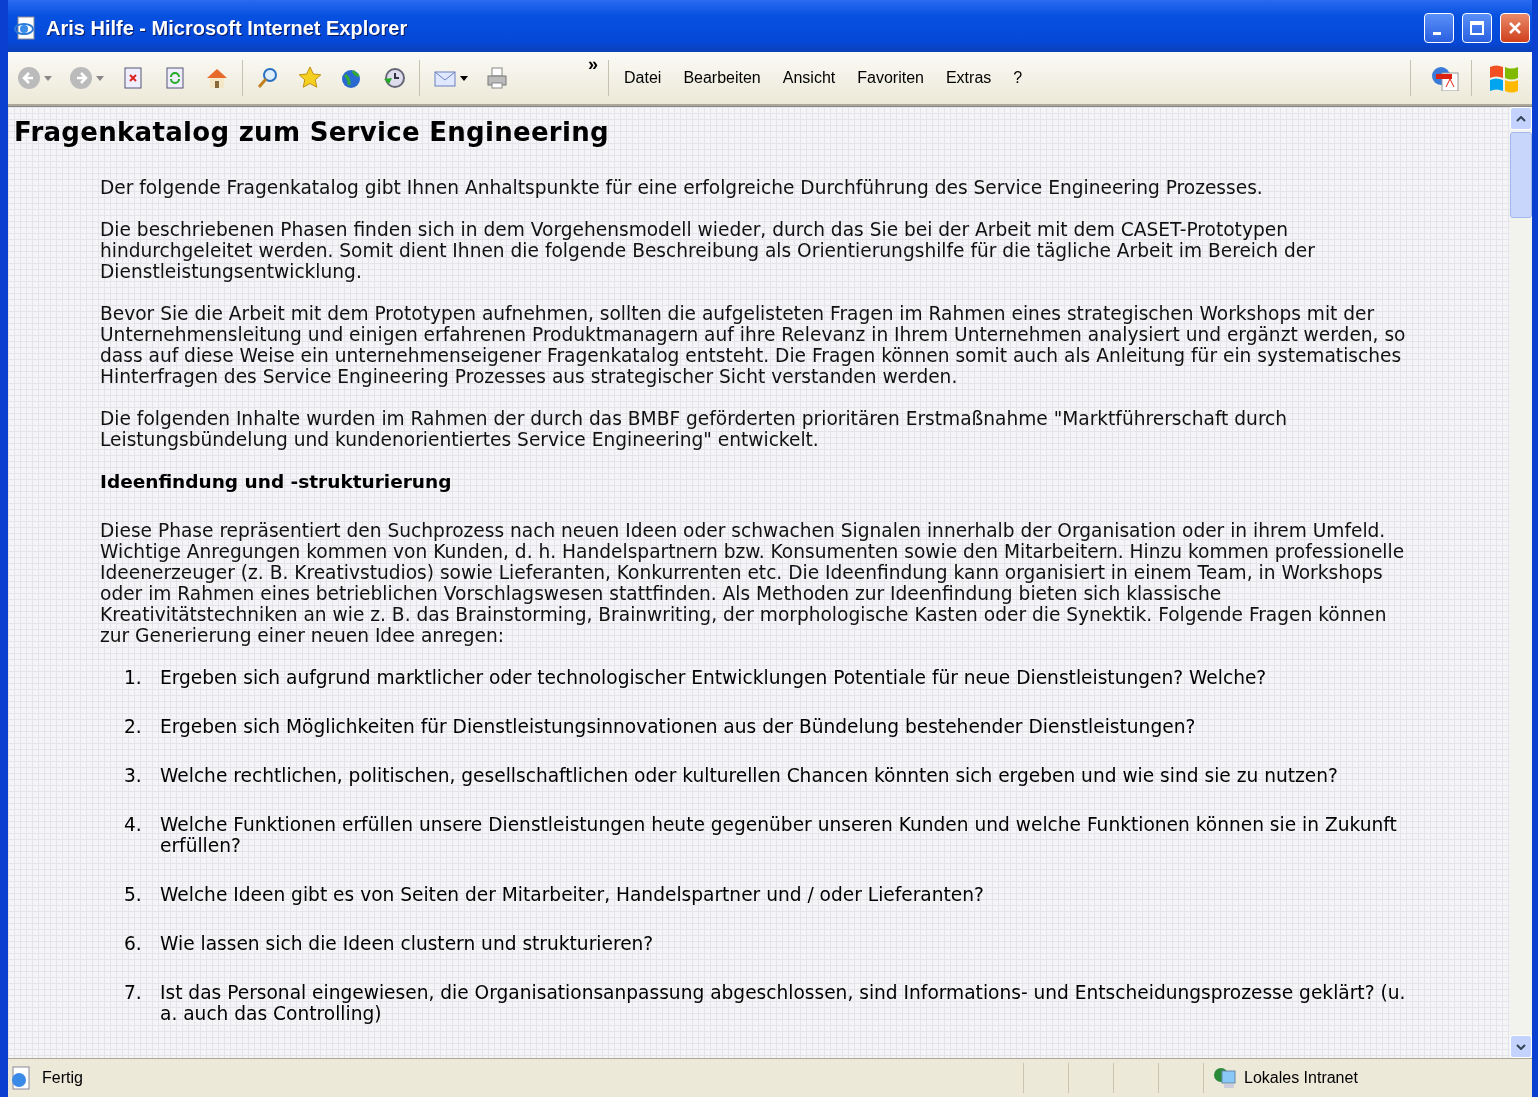  I want to click on minimize-button, so click(1439, 28).